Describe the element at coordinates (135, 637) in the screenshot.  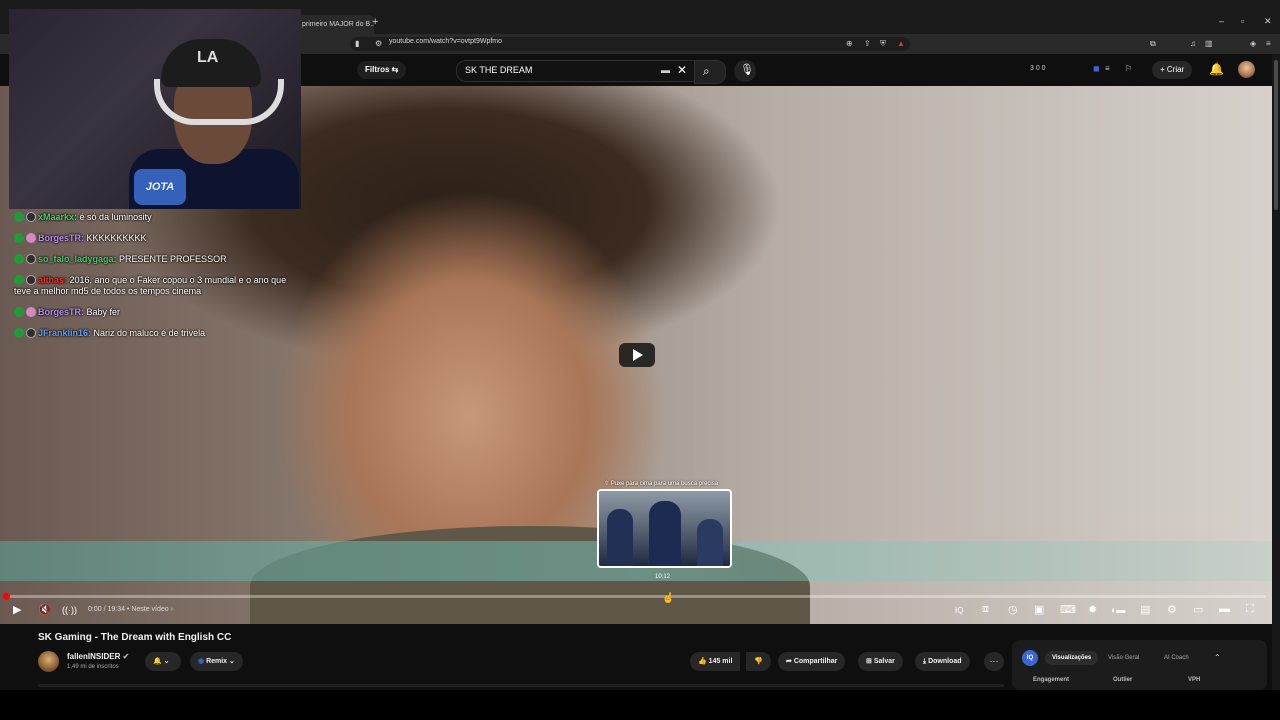
I see `video-title: SK Gaming - The Dream with English CC` at that location.